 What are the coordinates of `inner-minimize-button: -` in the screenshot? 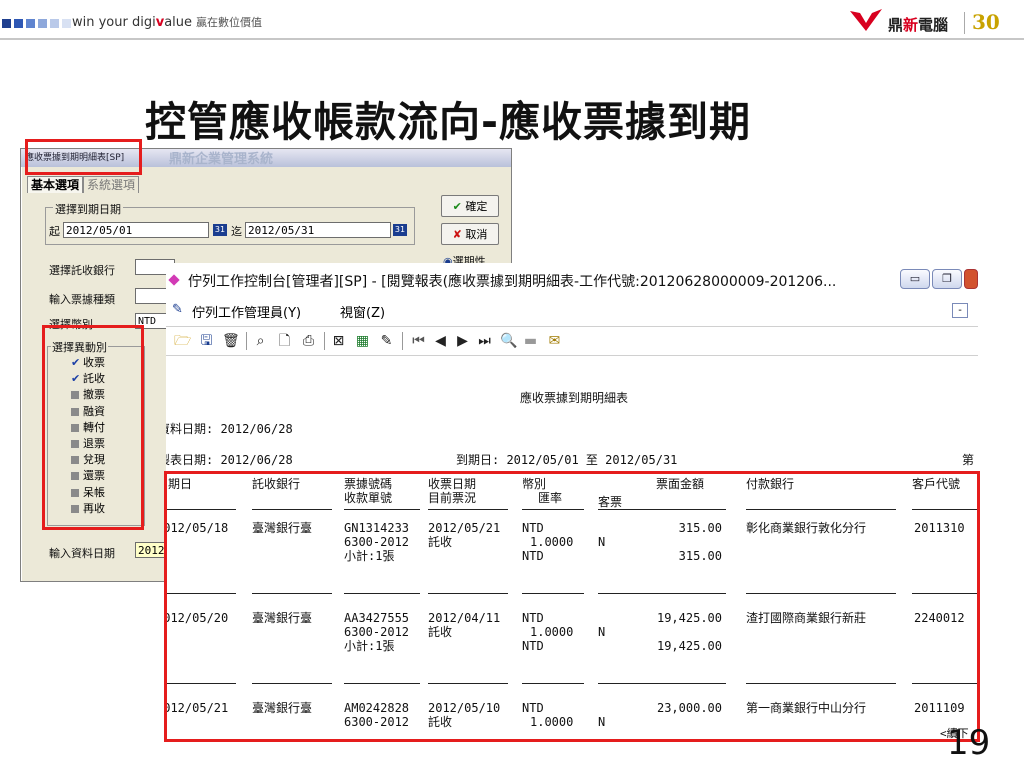 It's located at (960, 310).